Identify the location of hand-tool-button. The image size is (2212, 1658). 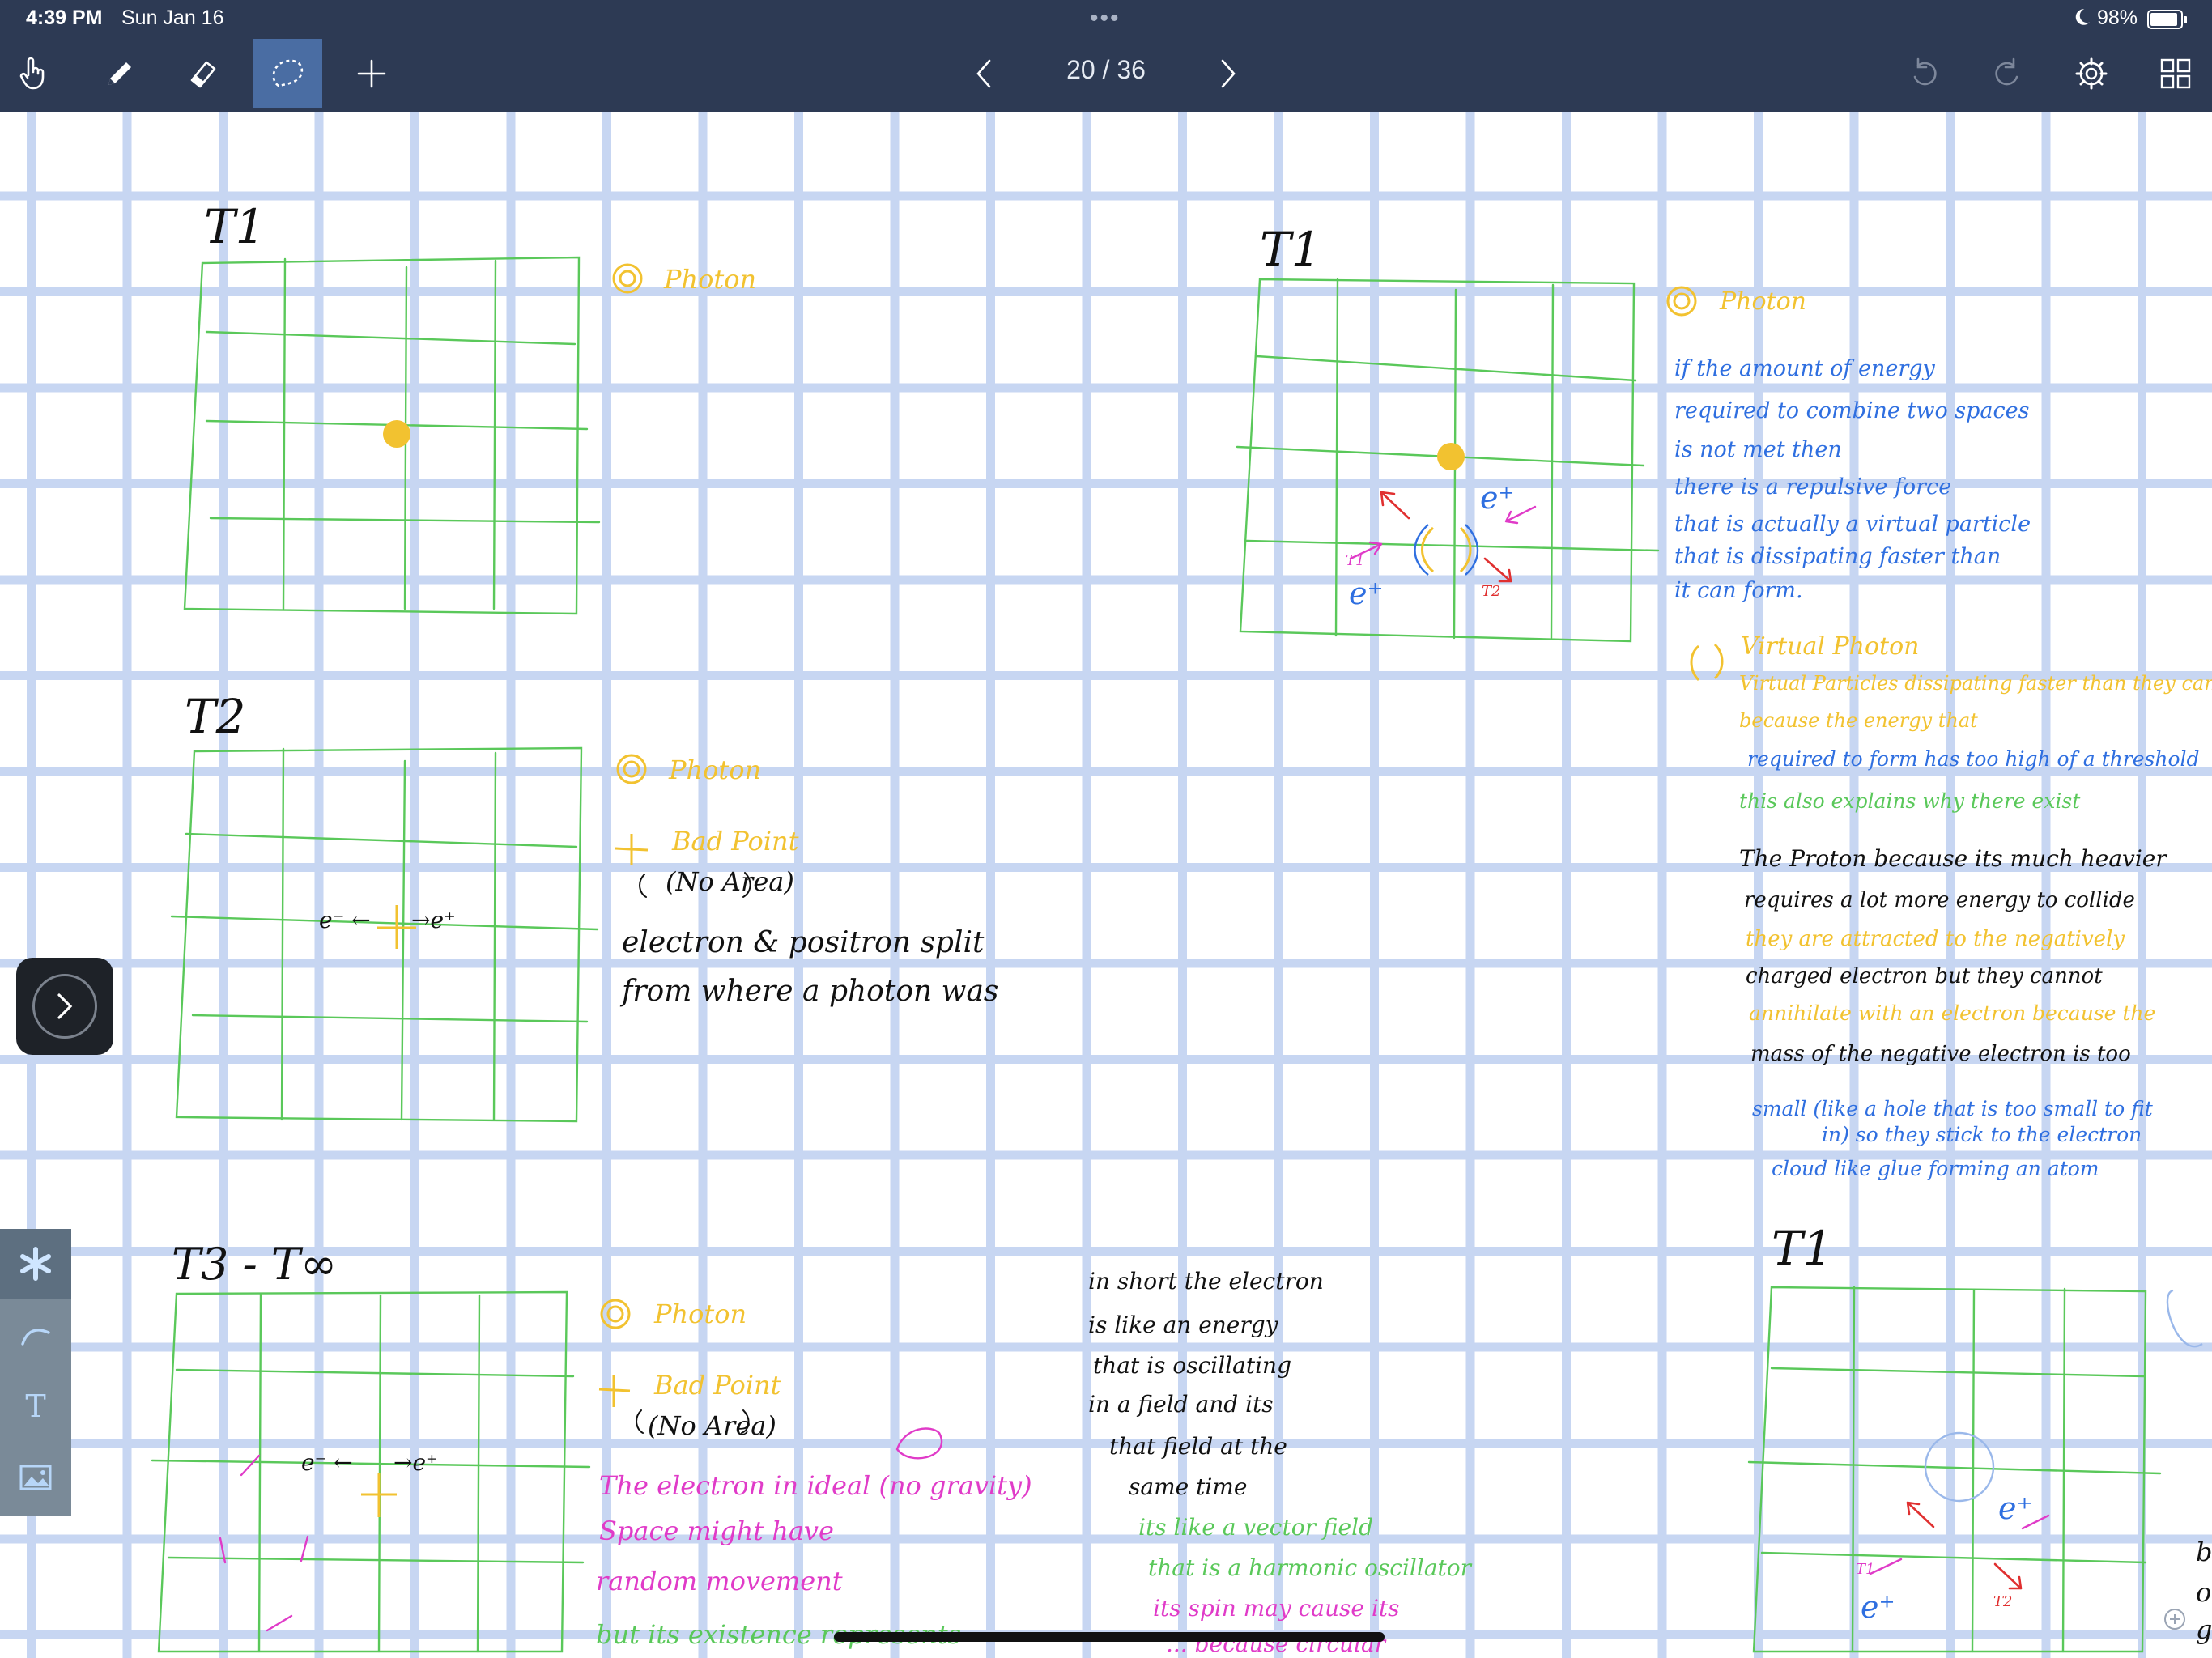
(35, 73).